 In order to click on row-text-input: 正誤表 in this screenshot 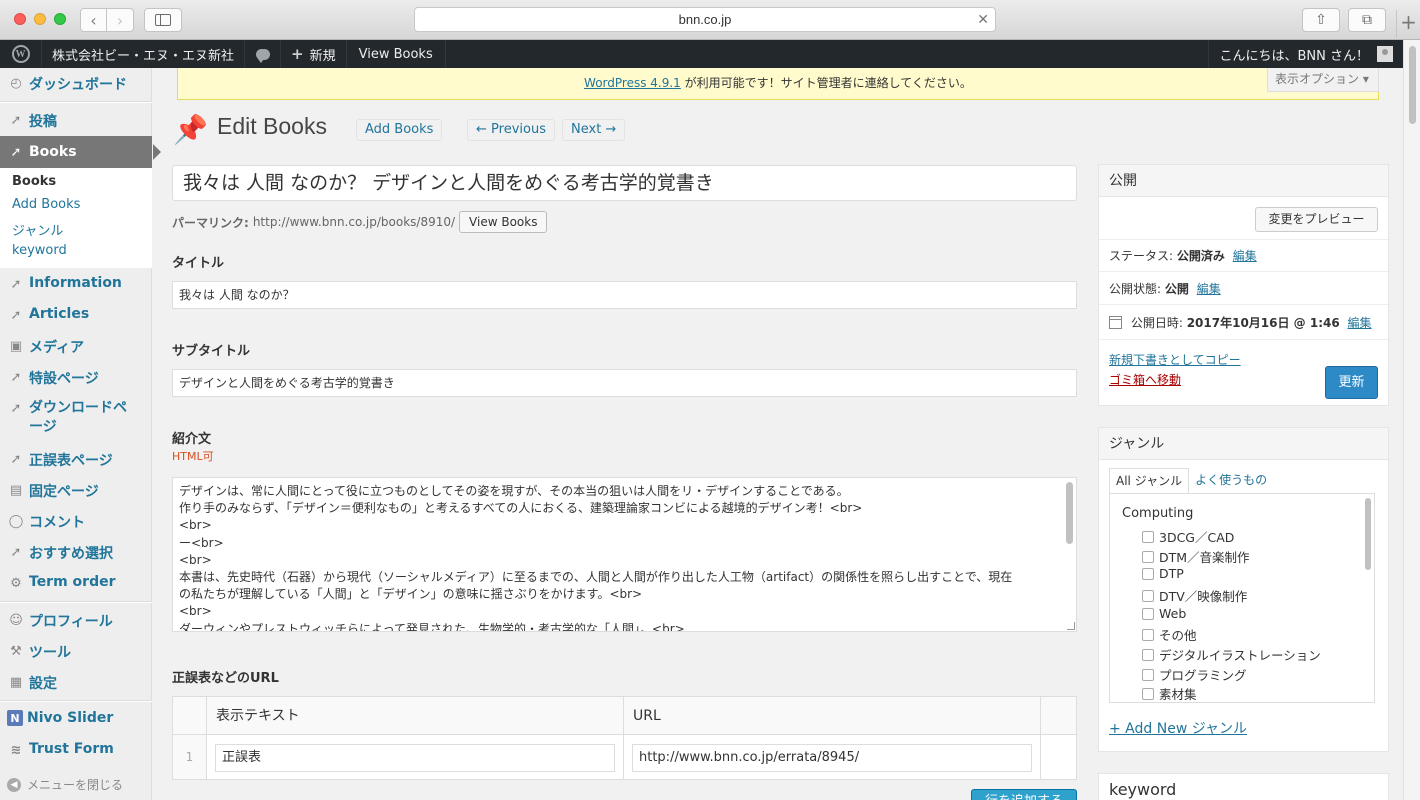, I will do `click(415, 758)`.